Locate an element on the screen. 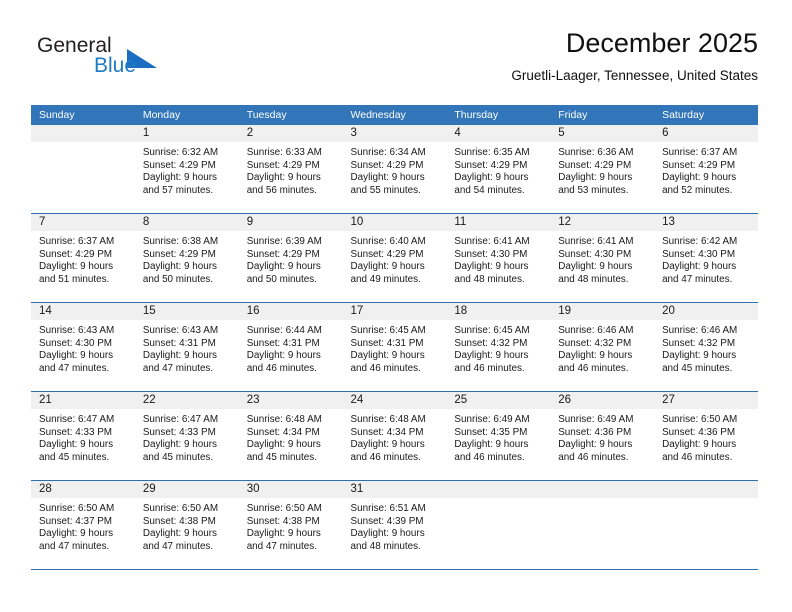  sunset-time: Sunset: 4:34 PM is located at coordinates (387, 432).